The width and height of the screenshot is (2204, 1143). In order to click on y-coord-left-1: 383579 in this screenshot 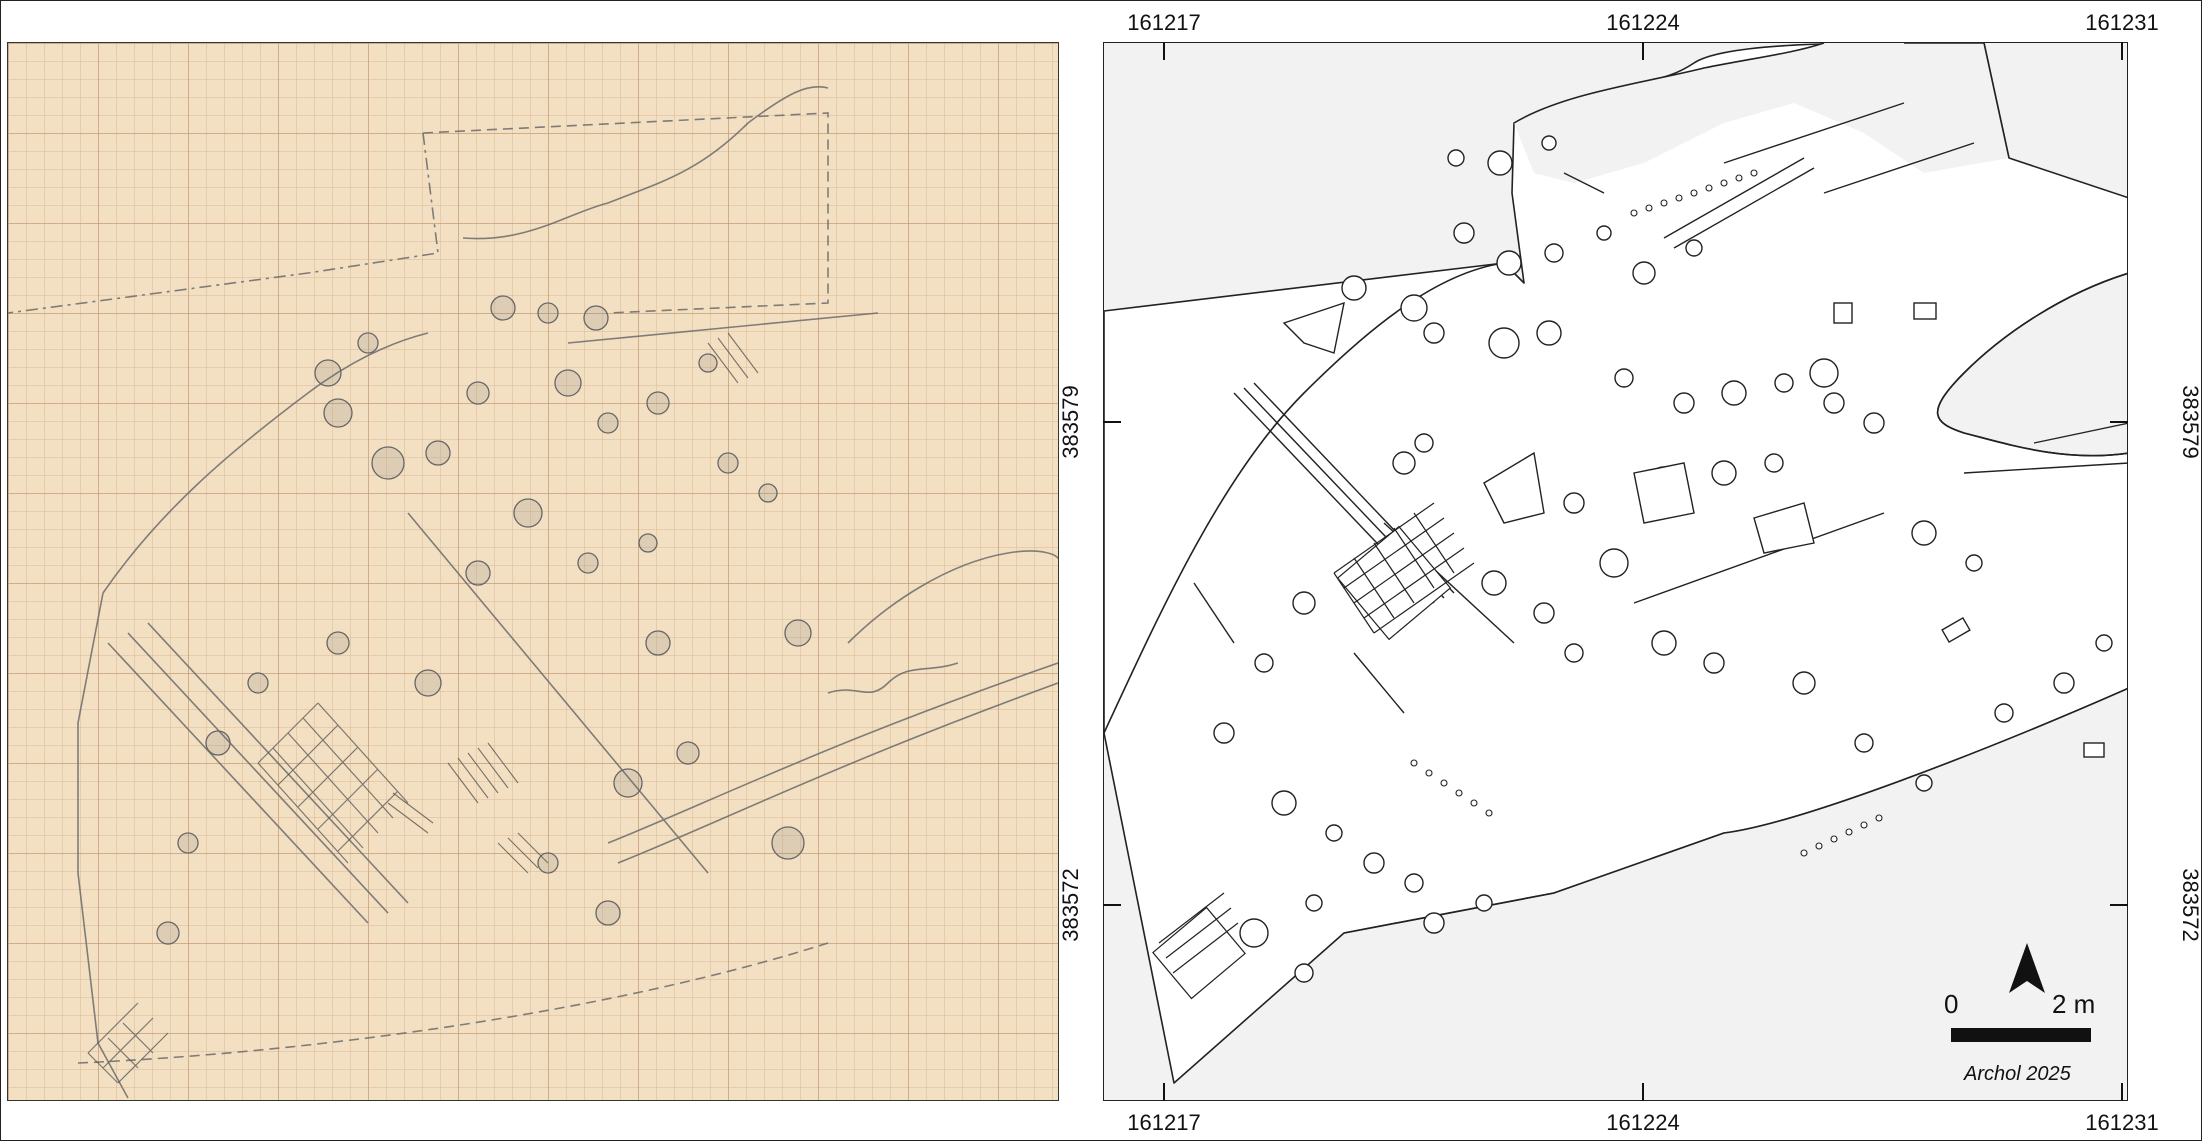, I will do `click(1070, 422)`.